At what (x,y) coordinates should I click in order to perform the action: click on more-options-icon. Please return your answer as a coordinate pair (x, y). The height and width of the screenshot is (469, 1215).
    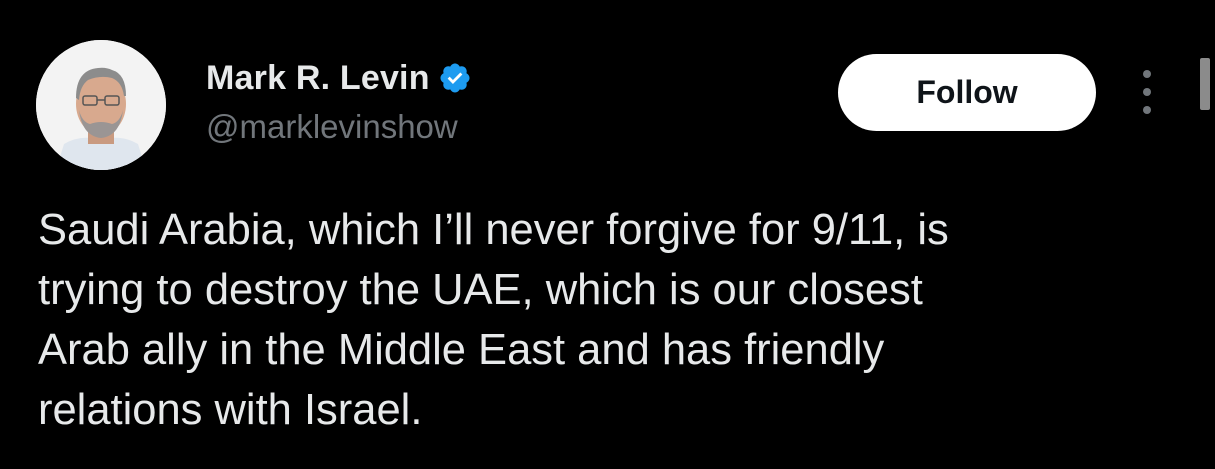
    Looking at the image, I should click on (1147, 92).